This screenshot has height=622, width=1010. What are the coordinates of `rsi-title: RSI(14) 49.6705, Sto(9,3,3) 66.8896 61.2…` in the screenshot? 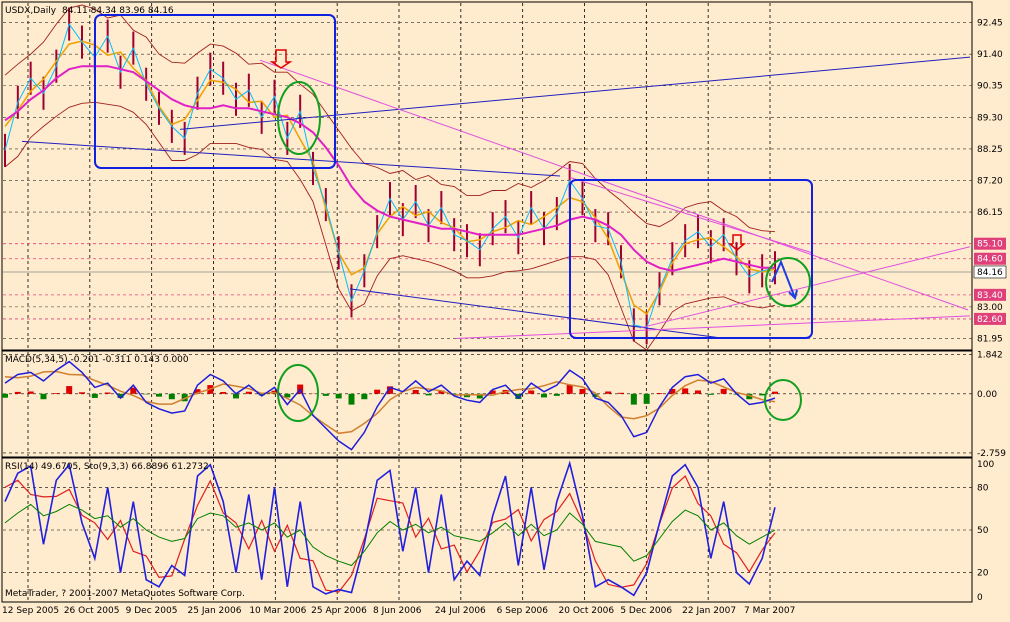 It's located at (107, 467).